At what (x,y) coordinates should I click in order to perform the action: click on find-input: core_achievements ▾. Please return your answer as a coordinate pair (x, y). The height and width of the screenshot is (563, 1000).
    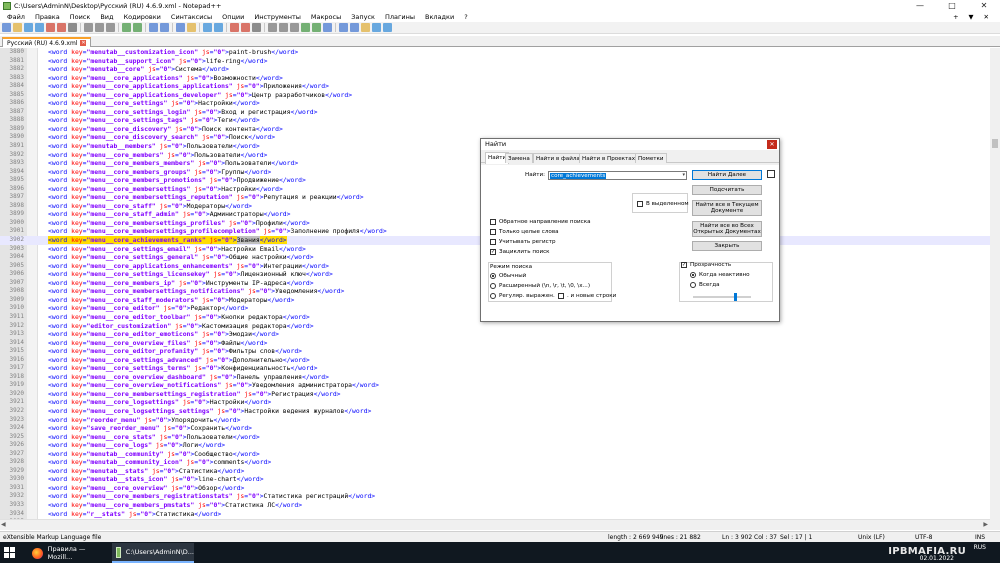
    Looking at the image, I should click on (617, 175).